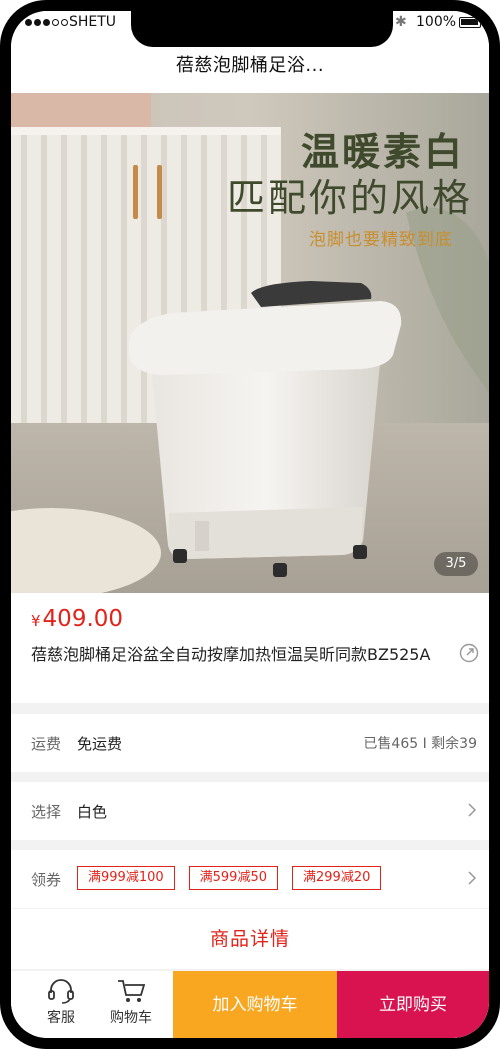 This screenshot has height=1049, width=500. I want to click on product-price: ¥409.00, so click(77, 619).